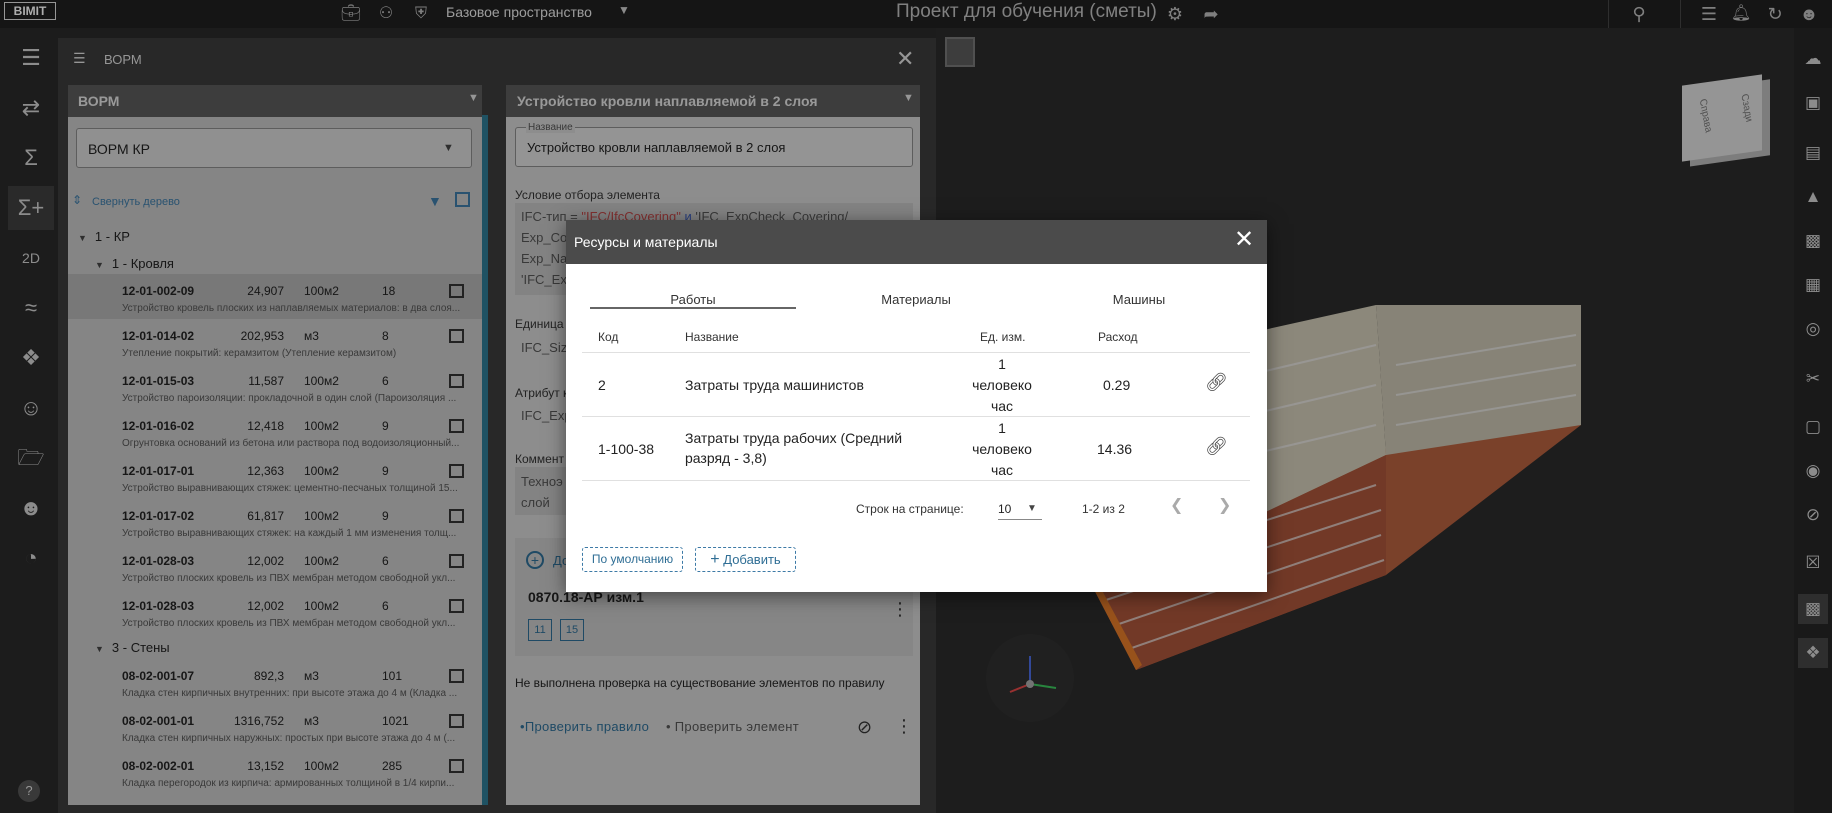  I want to click on resource-rate: 14.36, so click(1114, 449).